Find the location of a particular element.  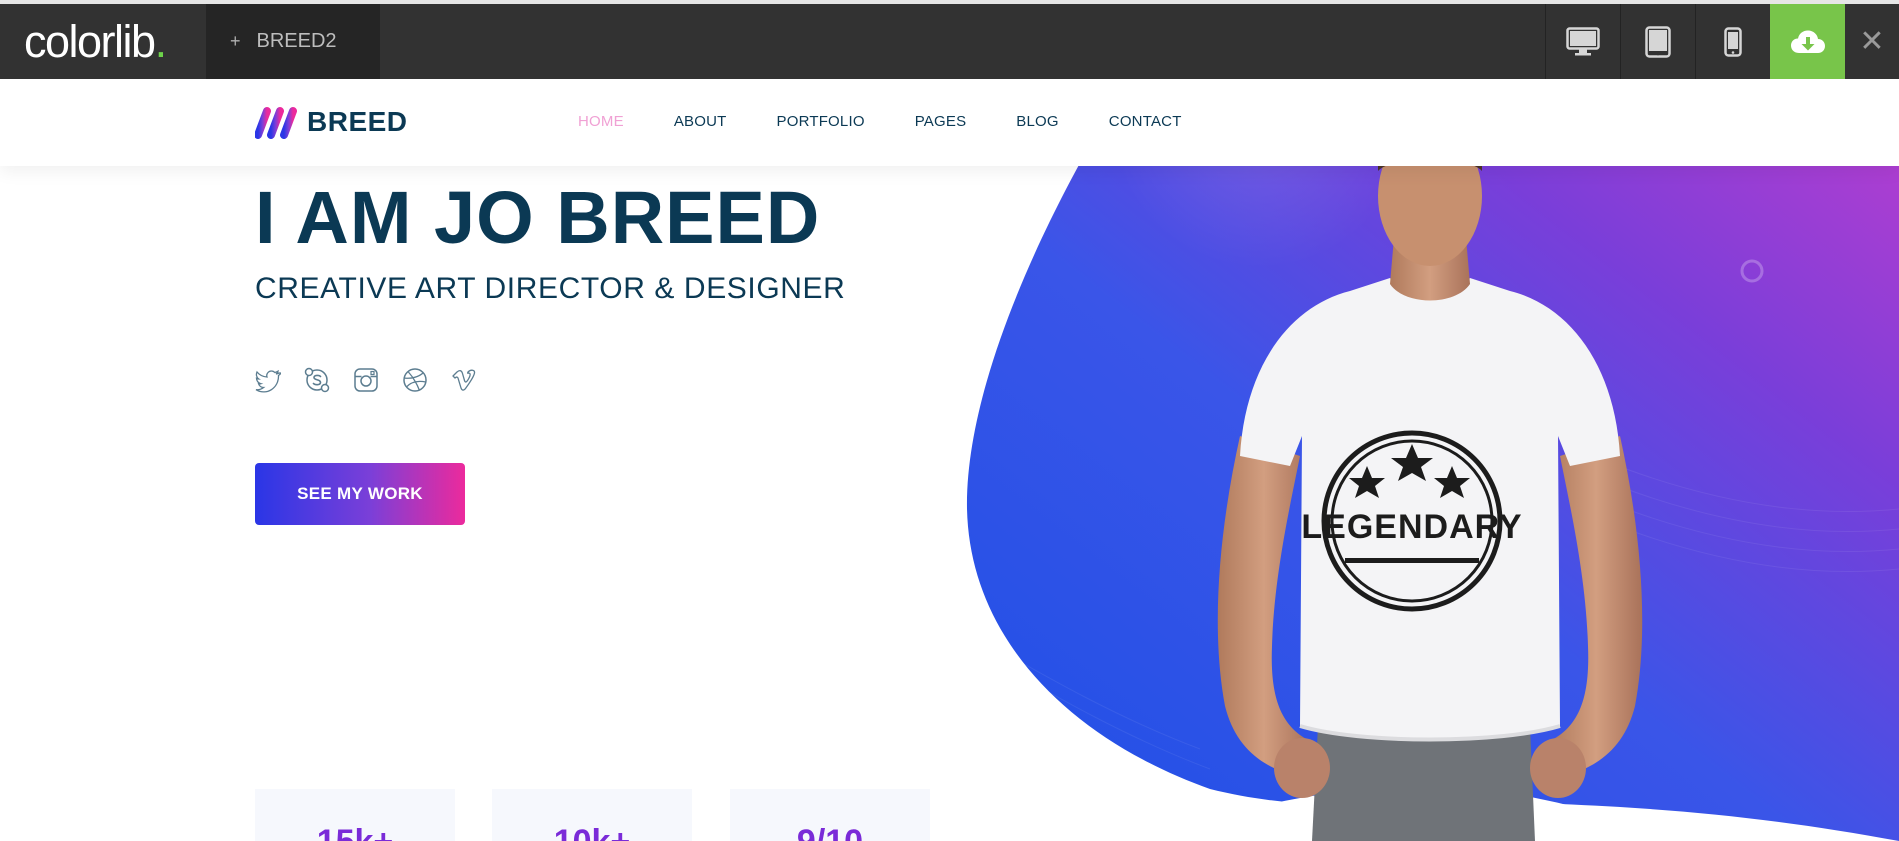

skype-icon is located at coordinates (317, 380).